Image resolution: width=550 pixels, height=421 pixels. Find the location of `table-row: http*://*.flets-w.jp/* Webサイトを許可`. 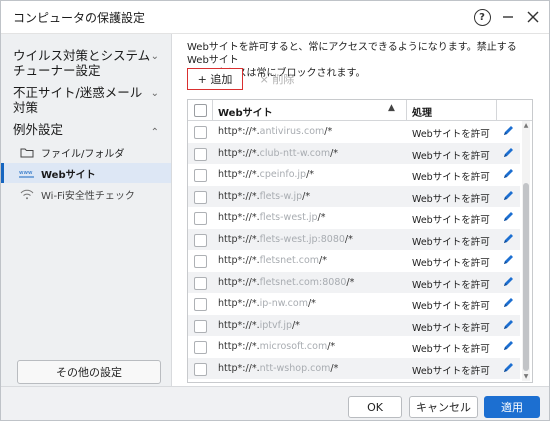

table-row: http*://*.flets-w.jp/* Webサイトを許可 is located at coordinates (354, 196).